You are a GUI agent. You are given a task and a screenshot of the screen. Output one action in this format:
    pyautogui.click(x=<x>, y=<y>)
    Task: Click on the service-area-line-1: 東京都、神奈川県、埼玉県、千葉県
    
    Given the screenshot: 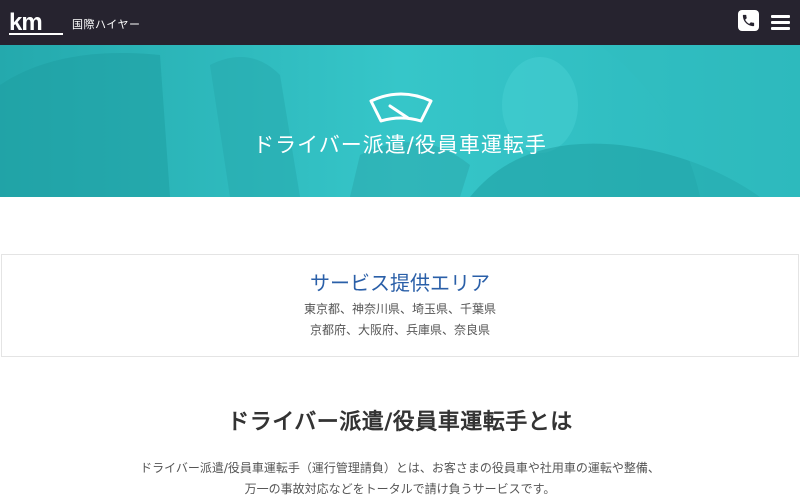 What is the action you would take?
    pyautogui.click(x=399, y=309)
    